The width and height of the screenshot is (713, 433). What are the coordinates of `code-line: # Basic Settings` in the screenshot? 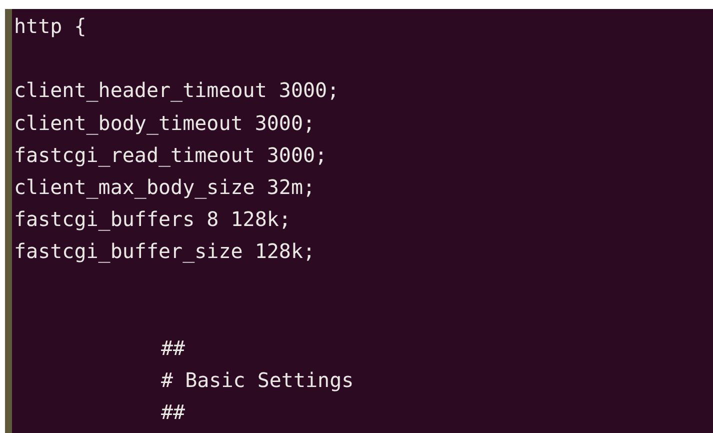 It's located at (257, 380).